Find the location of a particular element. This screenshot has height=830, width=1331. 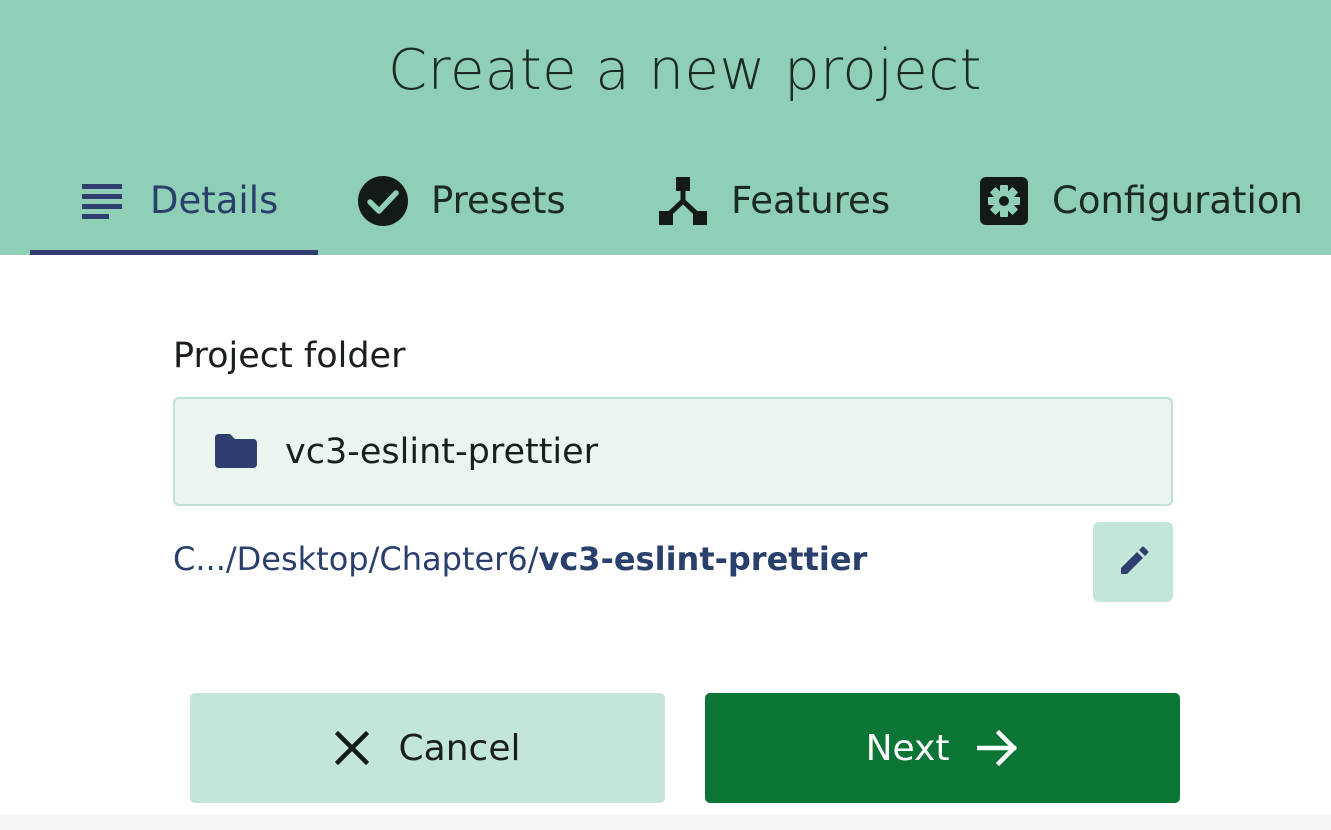

next-button-label: Next is located at coordinates (907, 748).